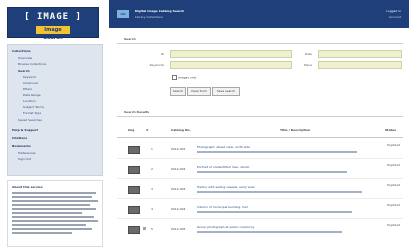  Describe the element at coordinates (181, 130) in the screenshot. I see `col-header-catalog: Catalog No.` at that location.